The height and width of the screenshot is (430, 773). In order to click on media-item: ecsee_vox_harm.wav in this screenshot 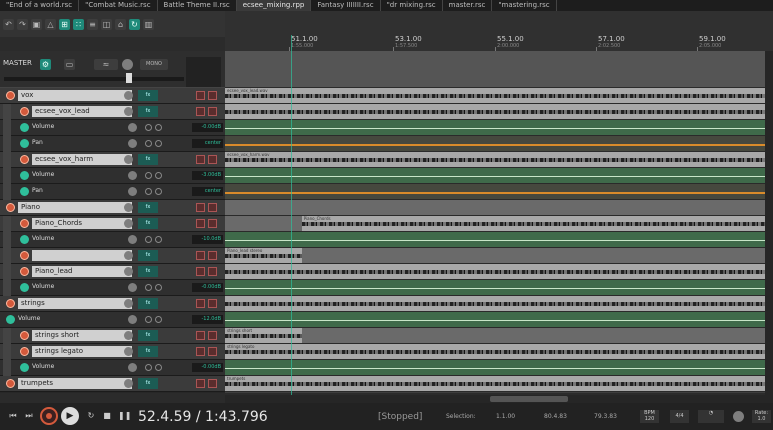, I will do `click(499, 159)`.